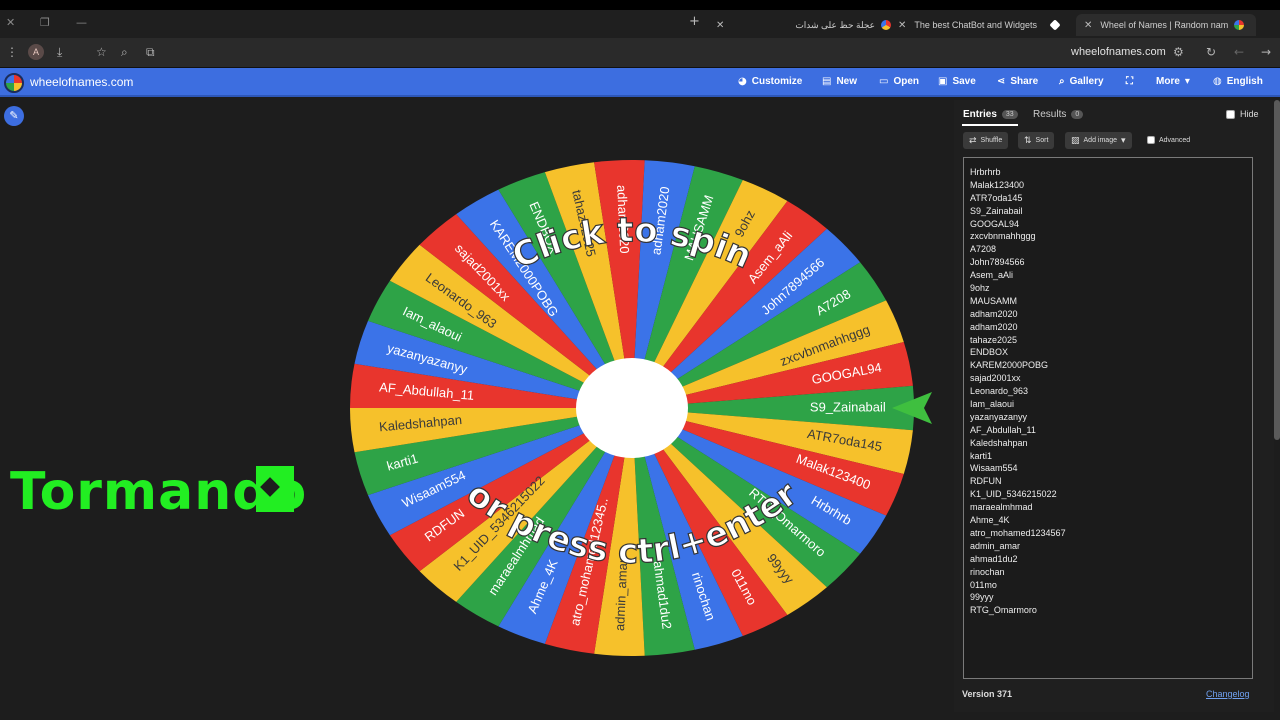  What do you see at coordinates (124, 52) in the screenshot?
I see `zoom-icon: ⌕` at bounding box center [124, 52].